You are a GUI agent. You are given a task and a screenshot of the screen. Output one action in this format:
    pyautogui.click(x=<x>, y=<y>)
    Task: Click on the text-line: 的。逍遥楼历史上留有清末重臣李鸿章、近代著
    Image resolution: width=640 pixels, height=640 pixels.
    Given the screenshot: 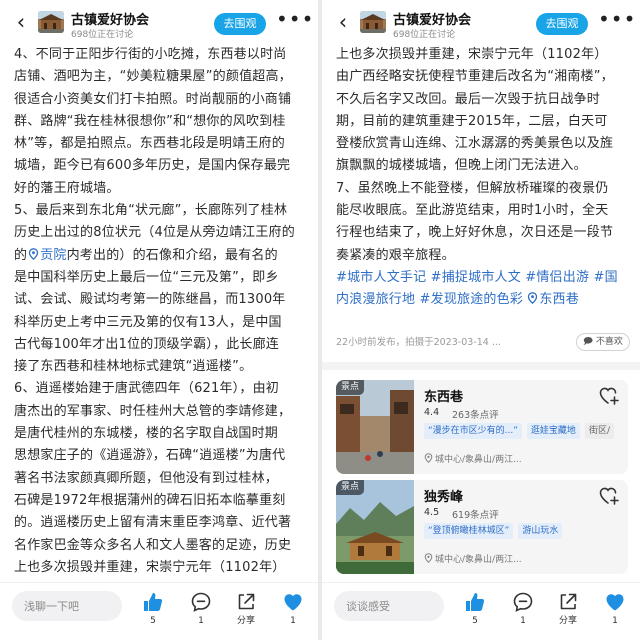 What is the action you would take?
    pyautogui.click(x=153, y=523)
    